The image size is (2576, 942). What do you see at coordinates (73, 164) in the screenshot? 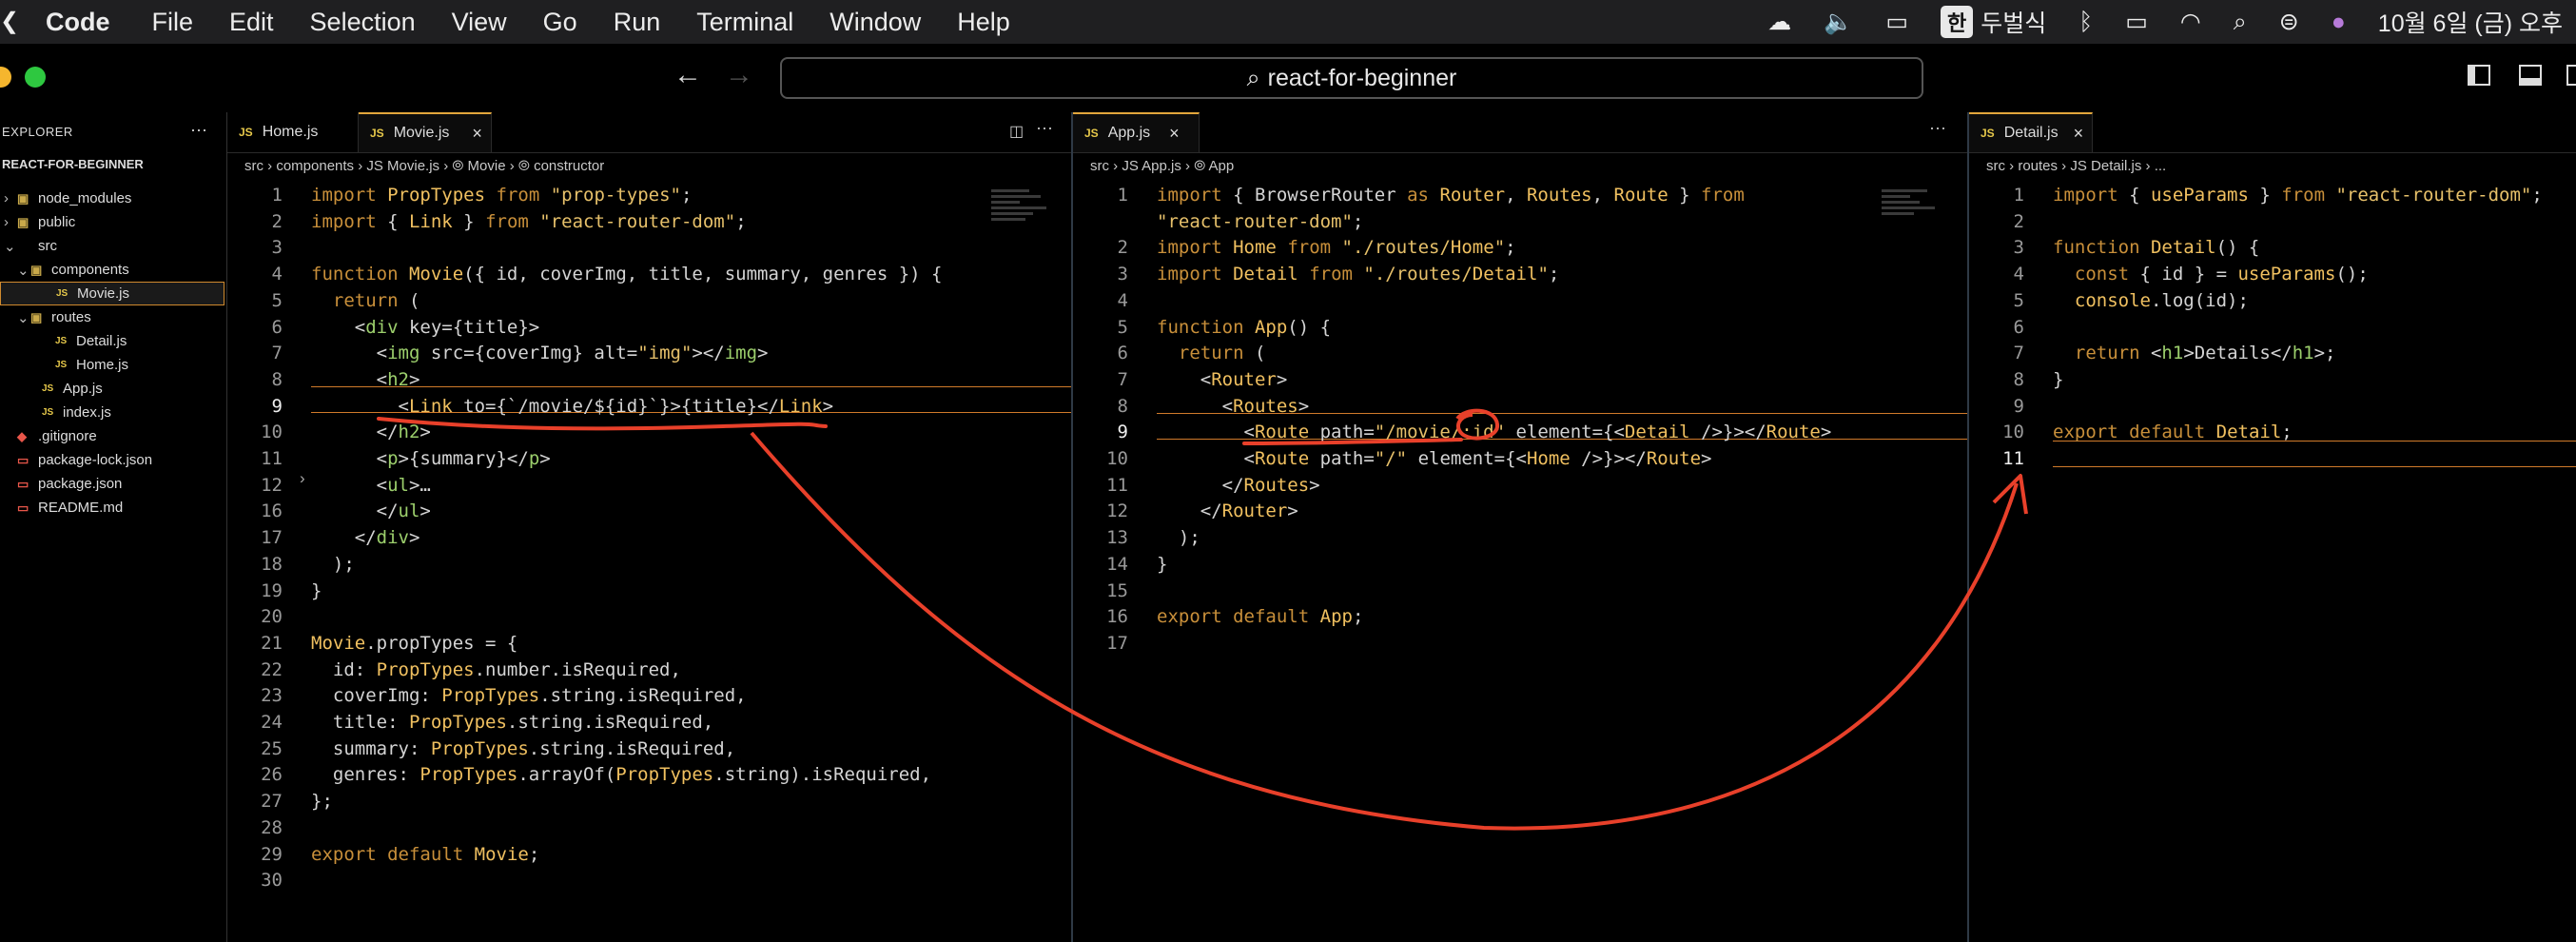
I see `workspace-root: REACT-FOR-BEGINNER` at bounding box center [73, 164].